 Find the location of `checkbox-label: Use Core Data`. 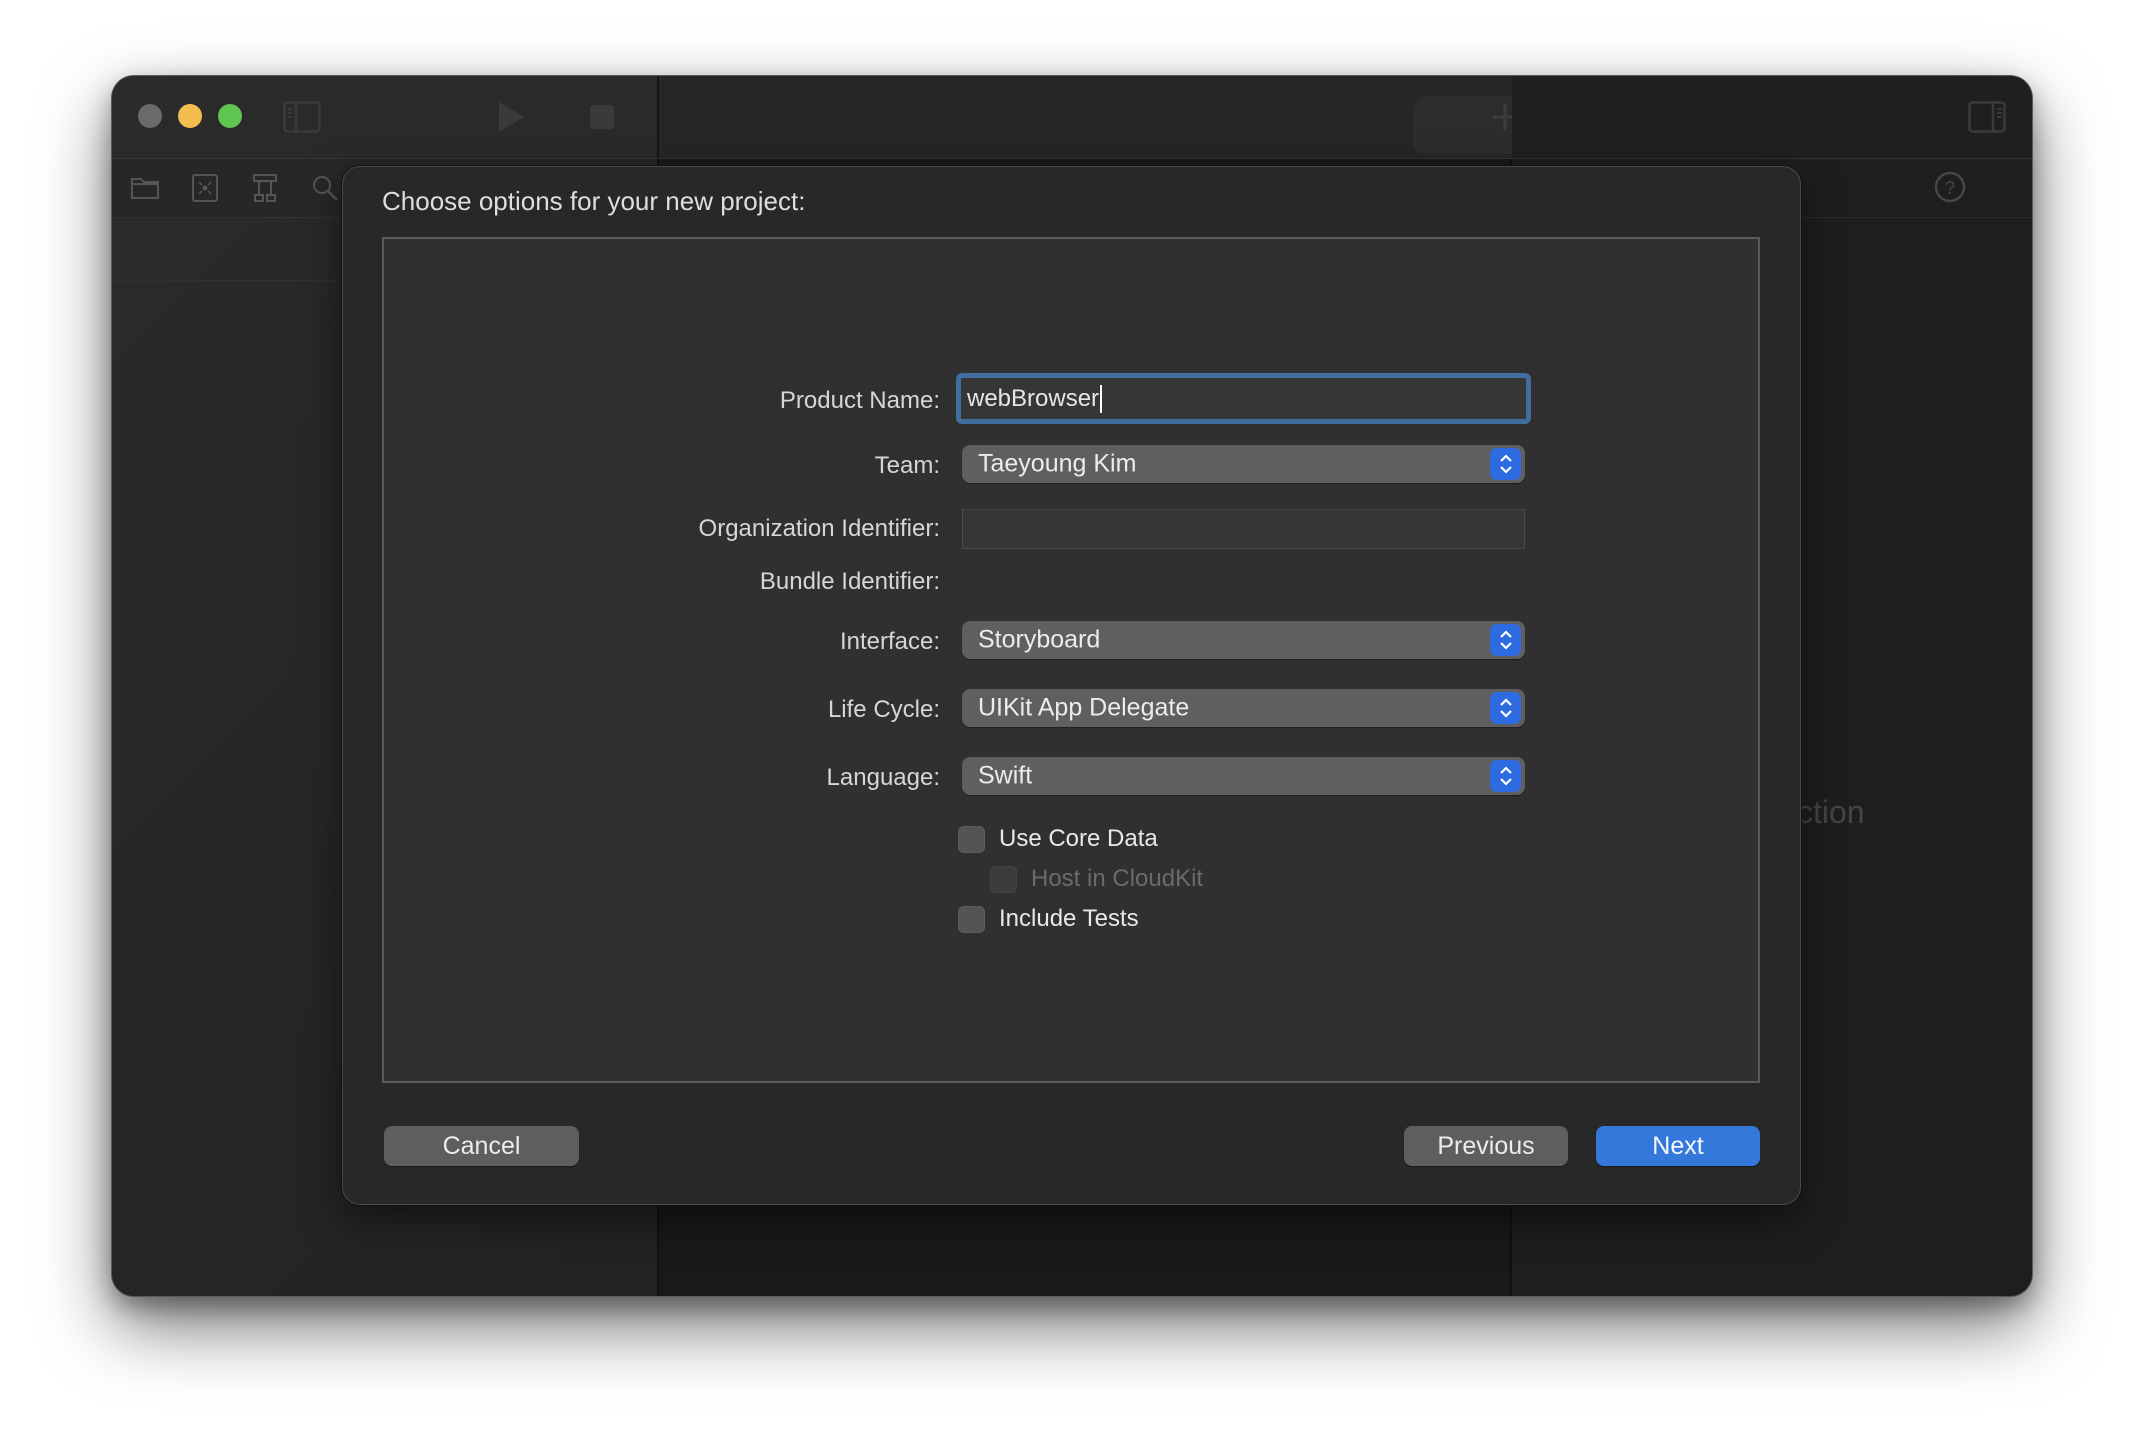

checkbox-label: Use Core Data is located at coordinates (1078, 838).